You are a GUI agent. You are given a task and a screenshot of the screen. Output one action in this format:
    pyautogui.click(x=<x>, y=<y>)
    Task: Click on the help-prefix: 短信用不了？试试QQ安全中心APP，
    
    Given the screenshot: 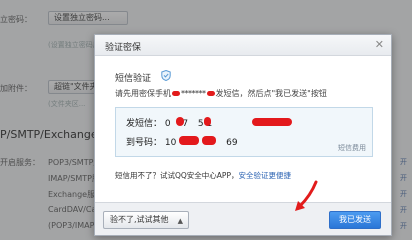 What is the action you would take?
    pyautogui.click(x=177, y=175)
    